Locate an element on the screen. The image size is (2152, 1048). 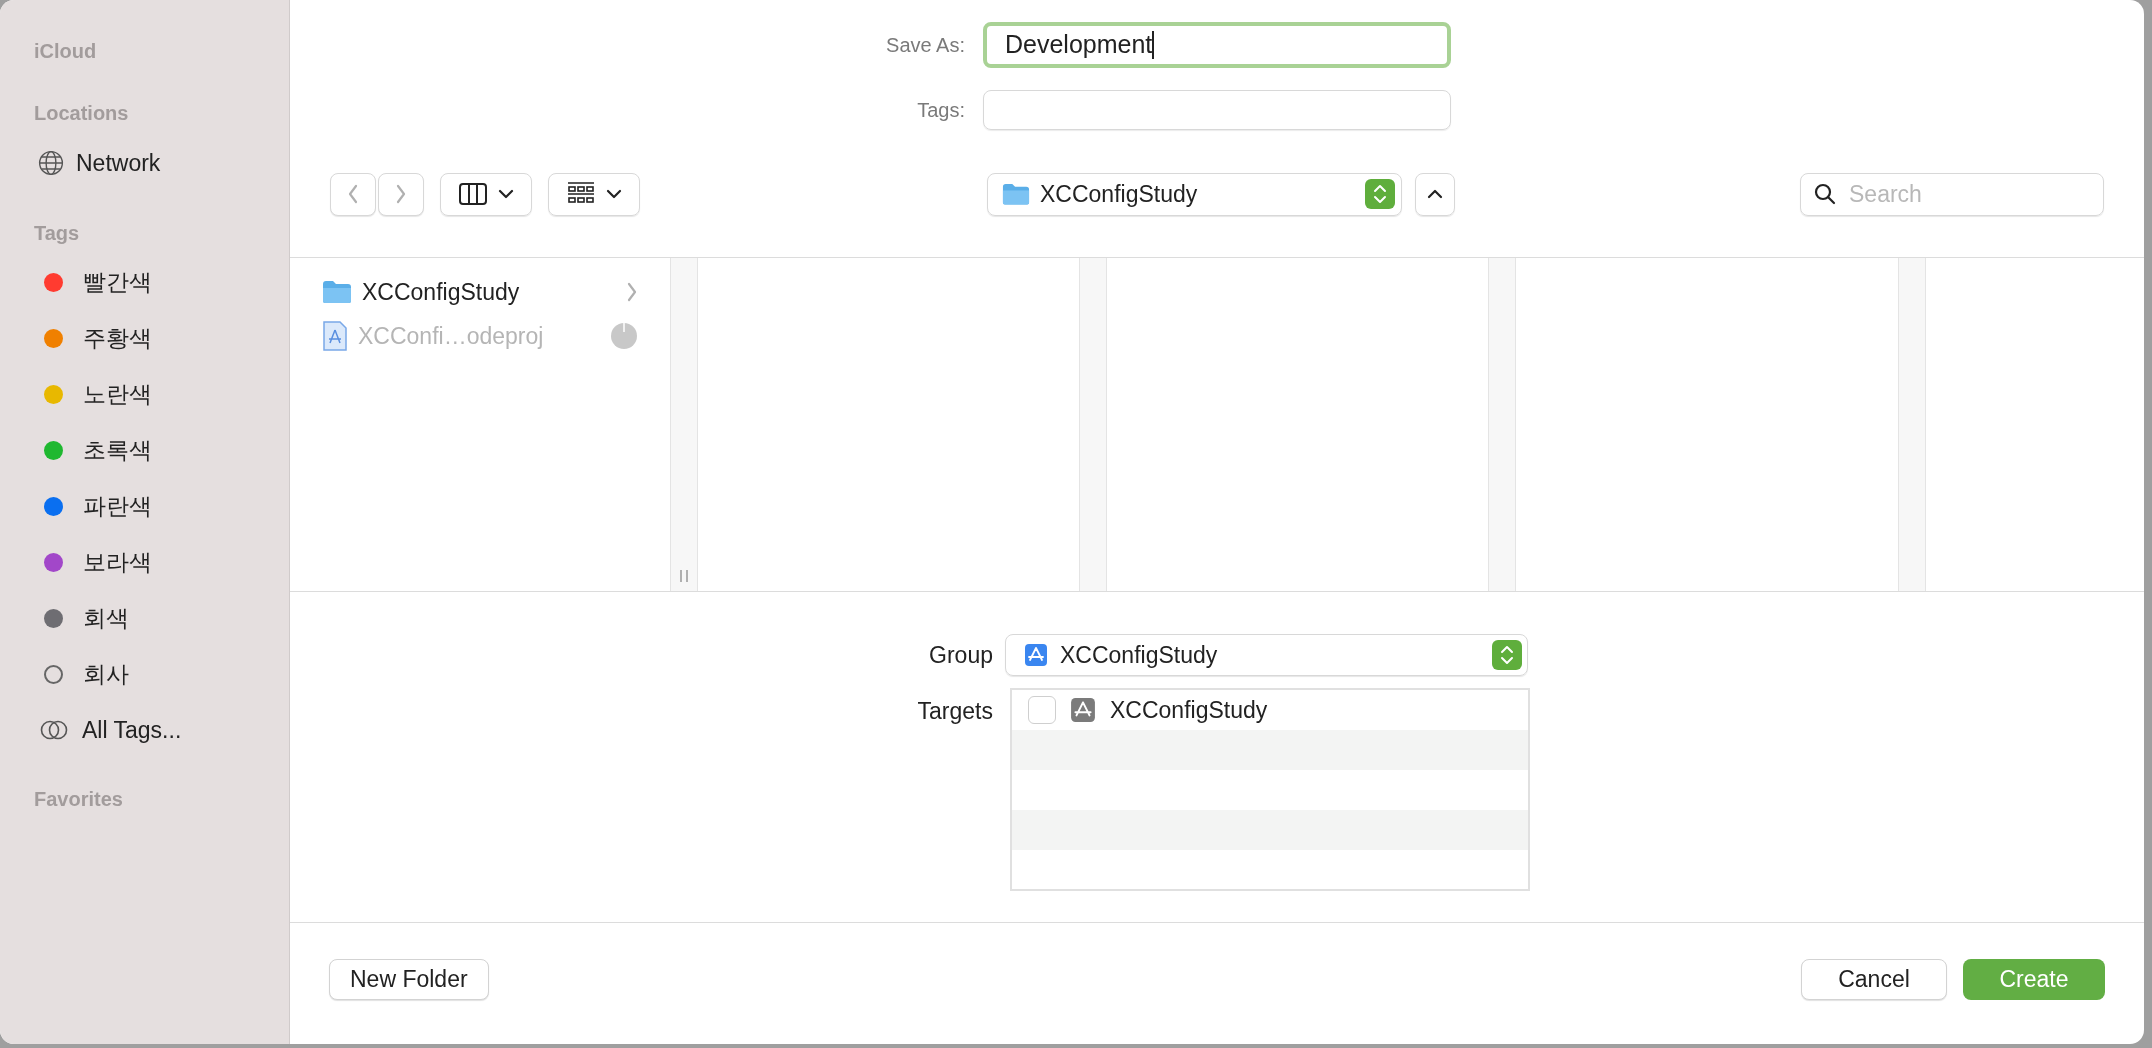
parent-folder-button is located at coordinates (1435, 194).